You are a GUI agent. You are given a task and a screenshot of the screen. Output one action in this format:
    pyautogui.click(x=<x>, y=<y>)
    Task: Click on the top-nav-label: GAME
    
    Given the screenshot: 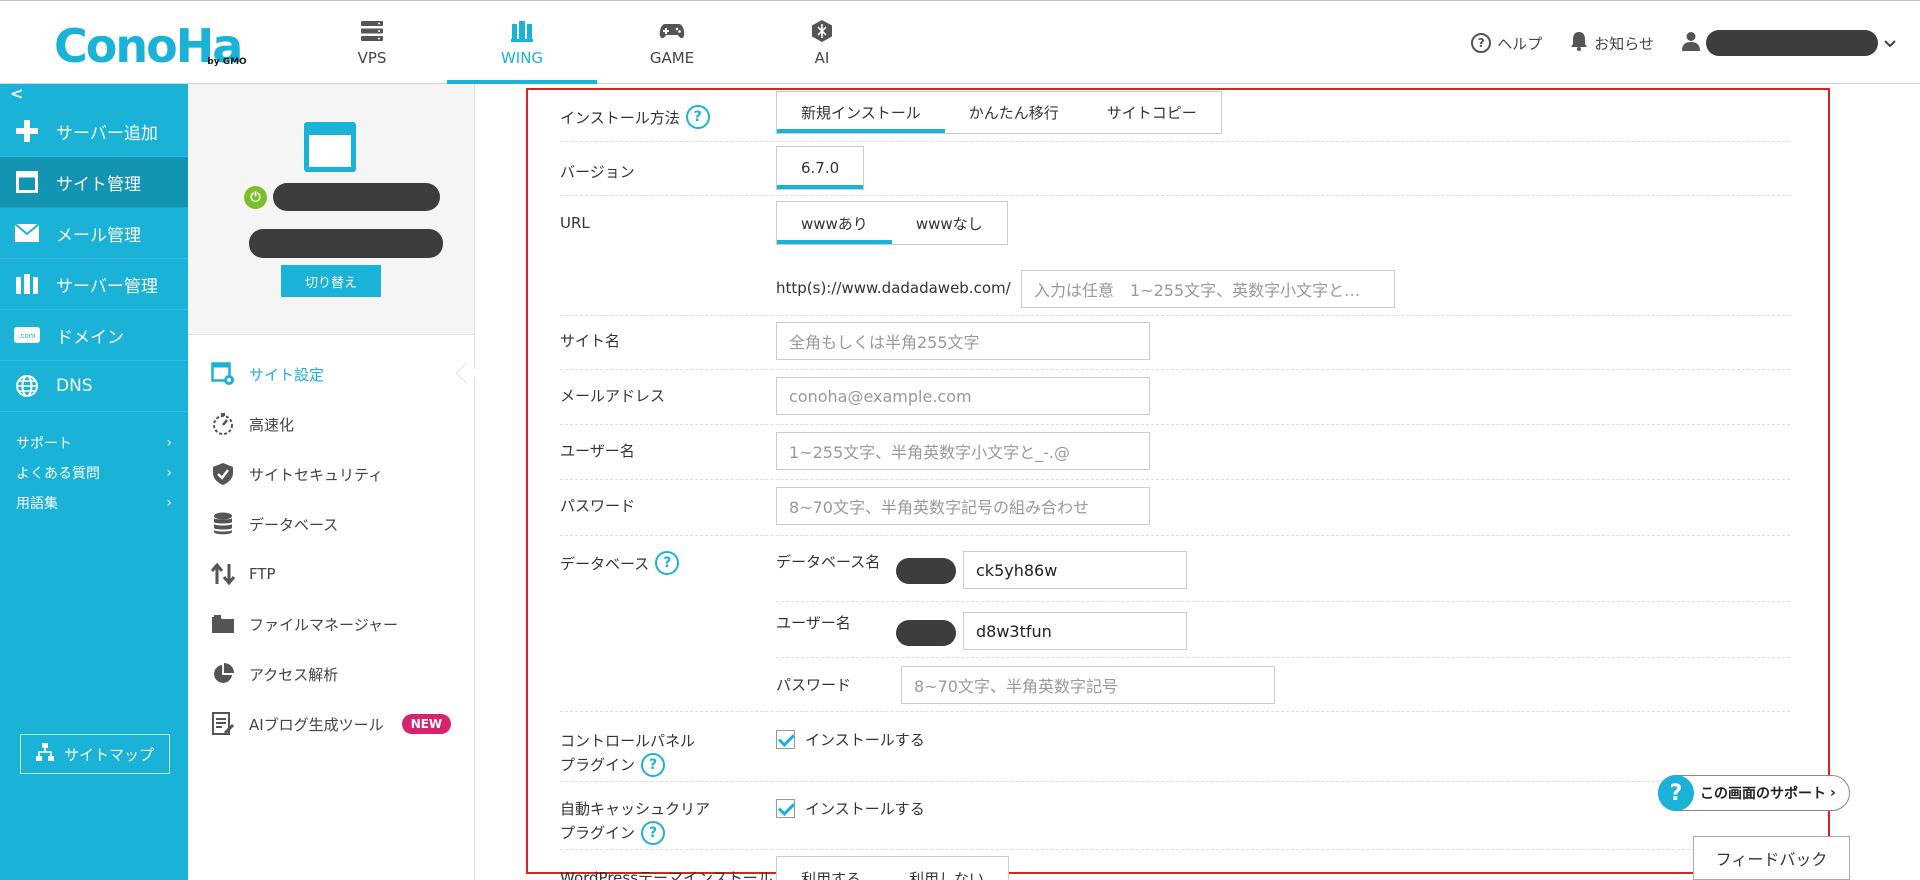 What is the action you would take?
    pyautogui.click(x=672, y=58)
    